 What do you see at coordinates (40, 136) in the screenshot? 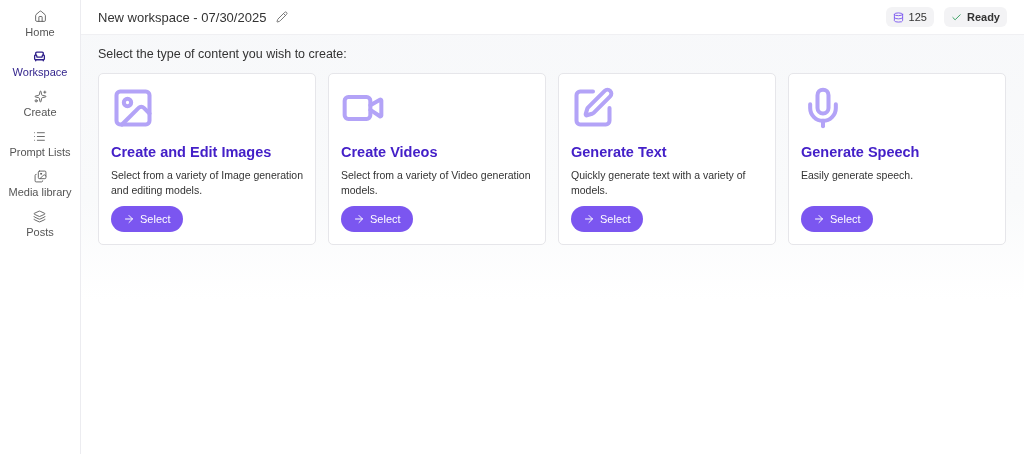
I see `list-icon` at bounding box center [40, 136].